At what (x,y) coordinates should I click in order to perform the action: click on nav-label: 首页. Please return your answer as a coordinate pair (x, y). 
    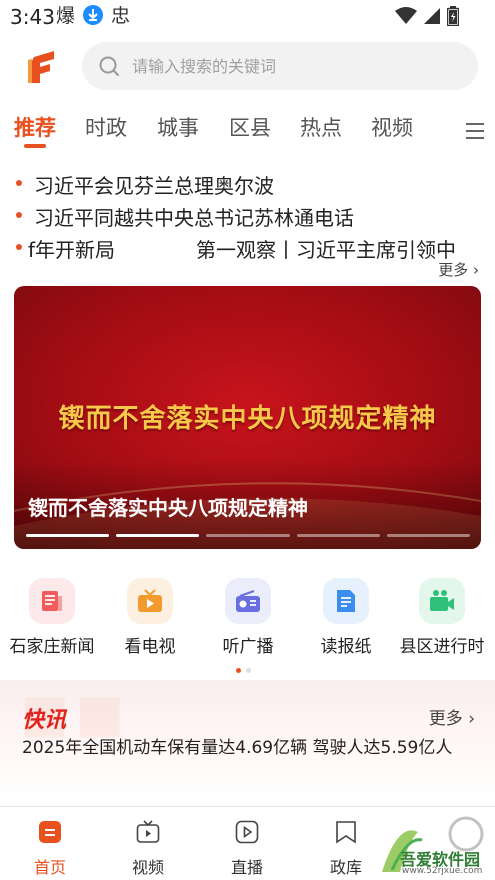
    Looking at the image, I should click on (49, 867).